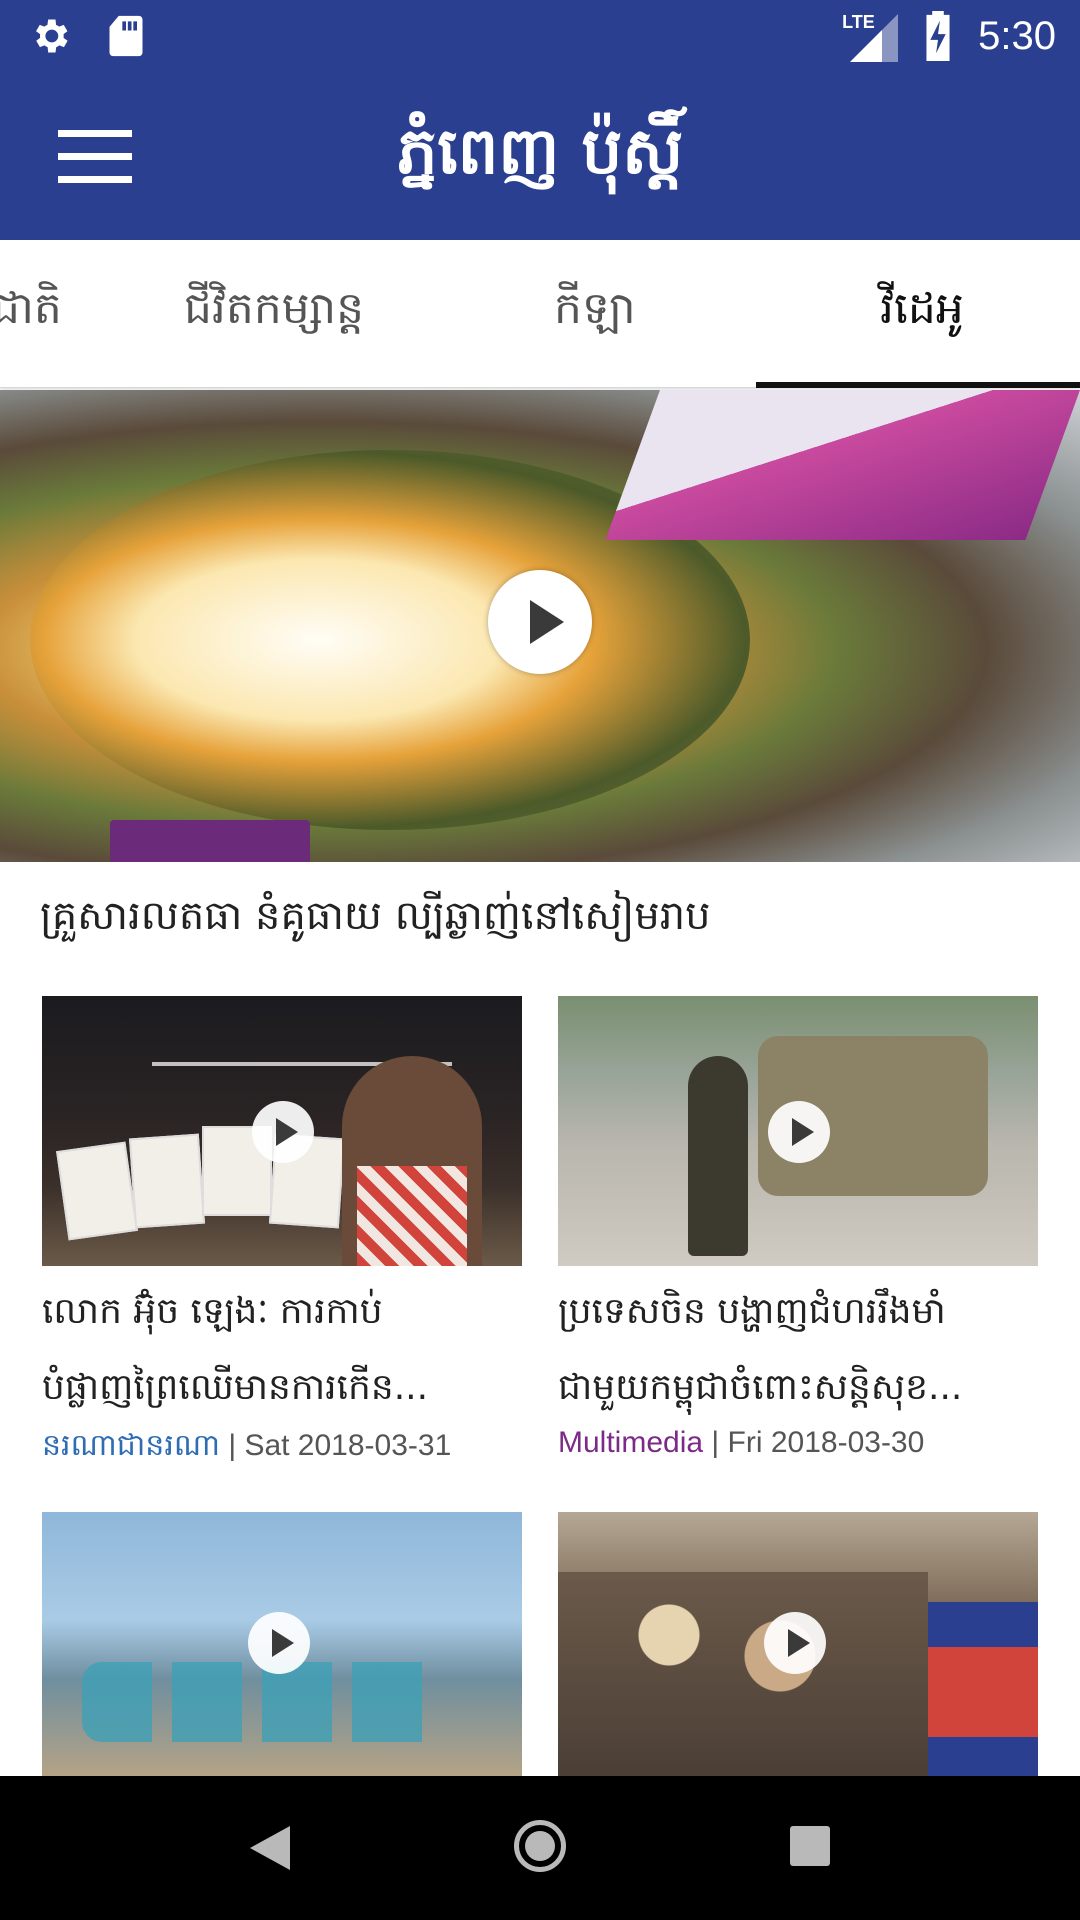  Describe the element at coordinates (540, 916) in the screenshot. I see `featured-video-title: គ្រួសារលតធា នំគូធាយ ល្បីឆ្ងាញ់នៅសៀមរាប` at that location.